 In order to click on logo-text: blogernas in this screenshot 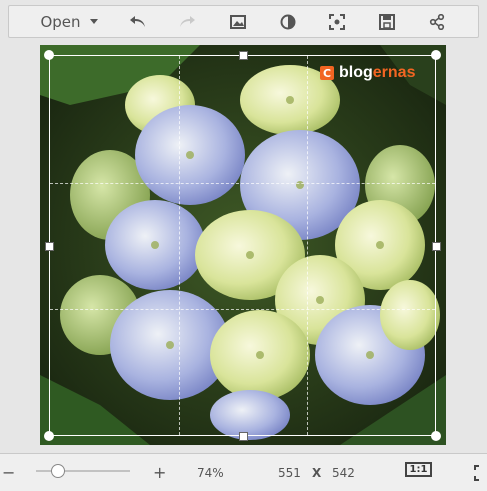, I will do `click(377, 73)`.